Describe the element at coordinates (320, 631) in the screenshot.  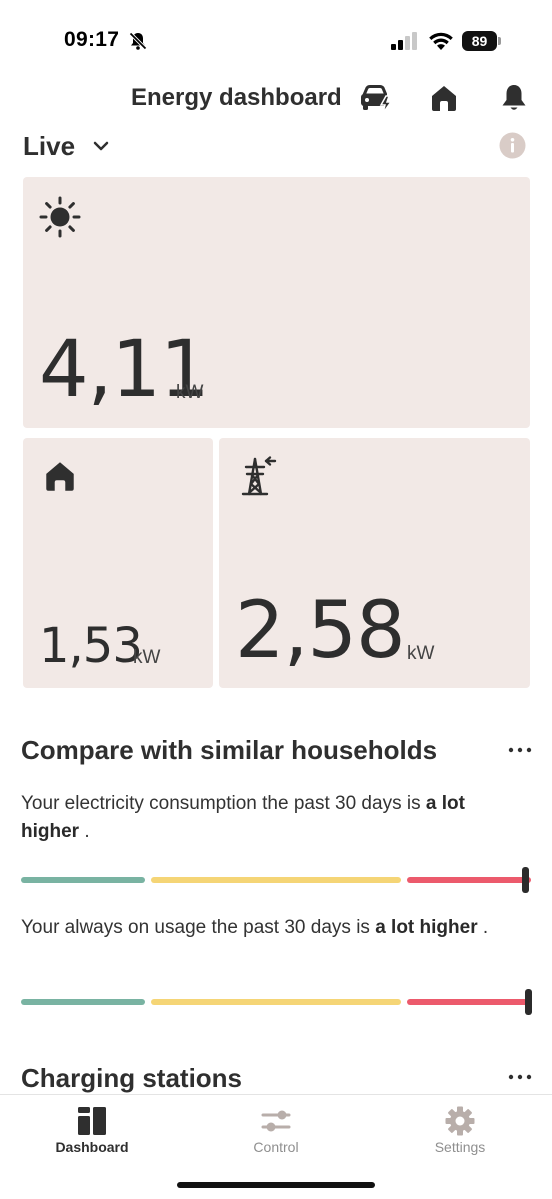
I see `grid-power-value: 2,58` at that location.